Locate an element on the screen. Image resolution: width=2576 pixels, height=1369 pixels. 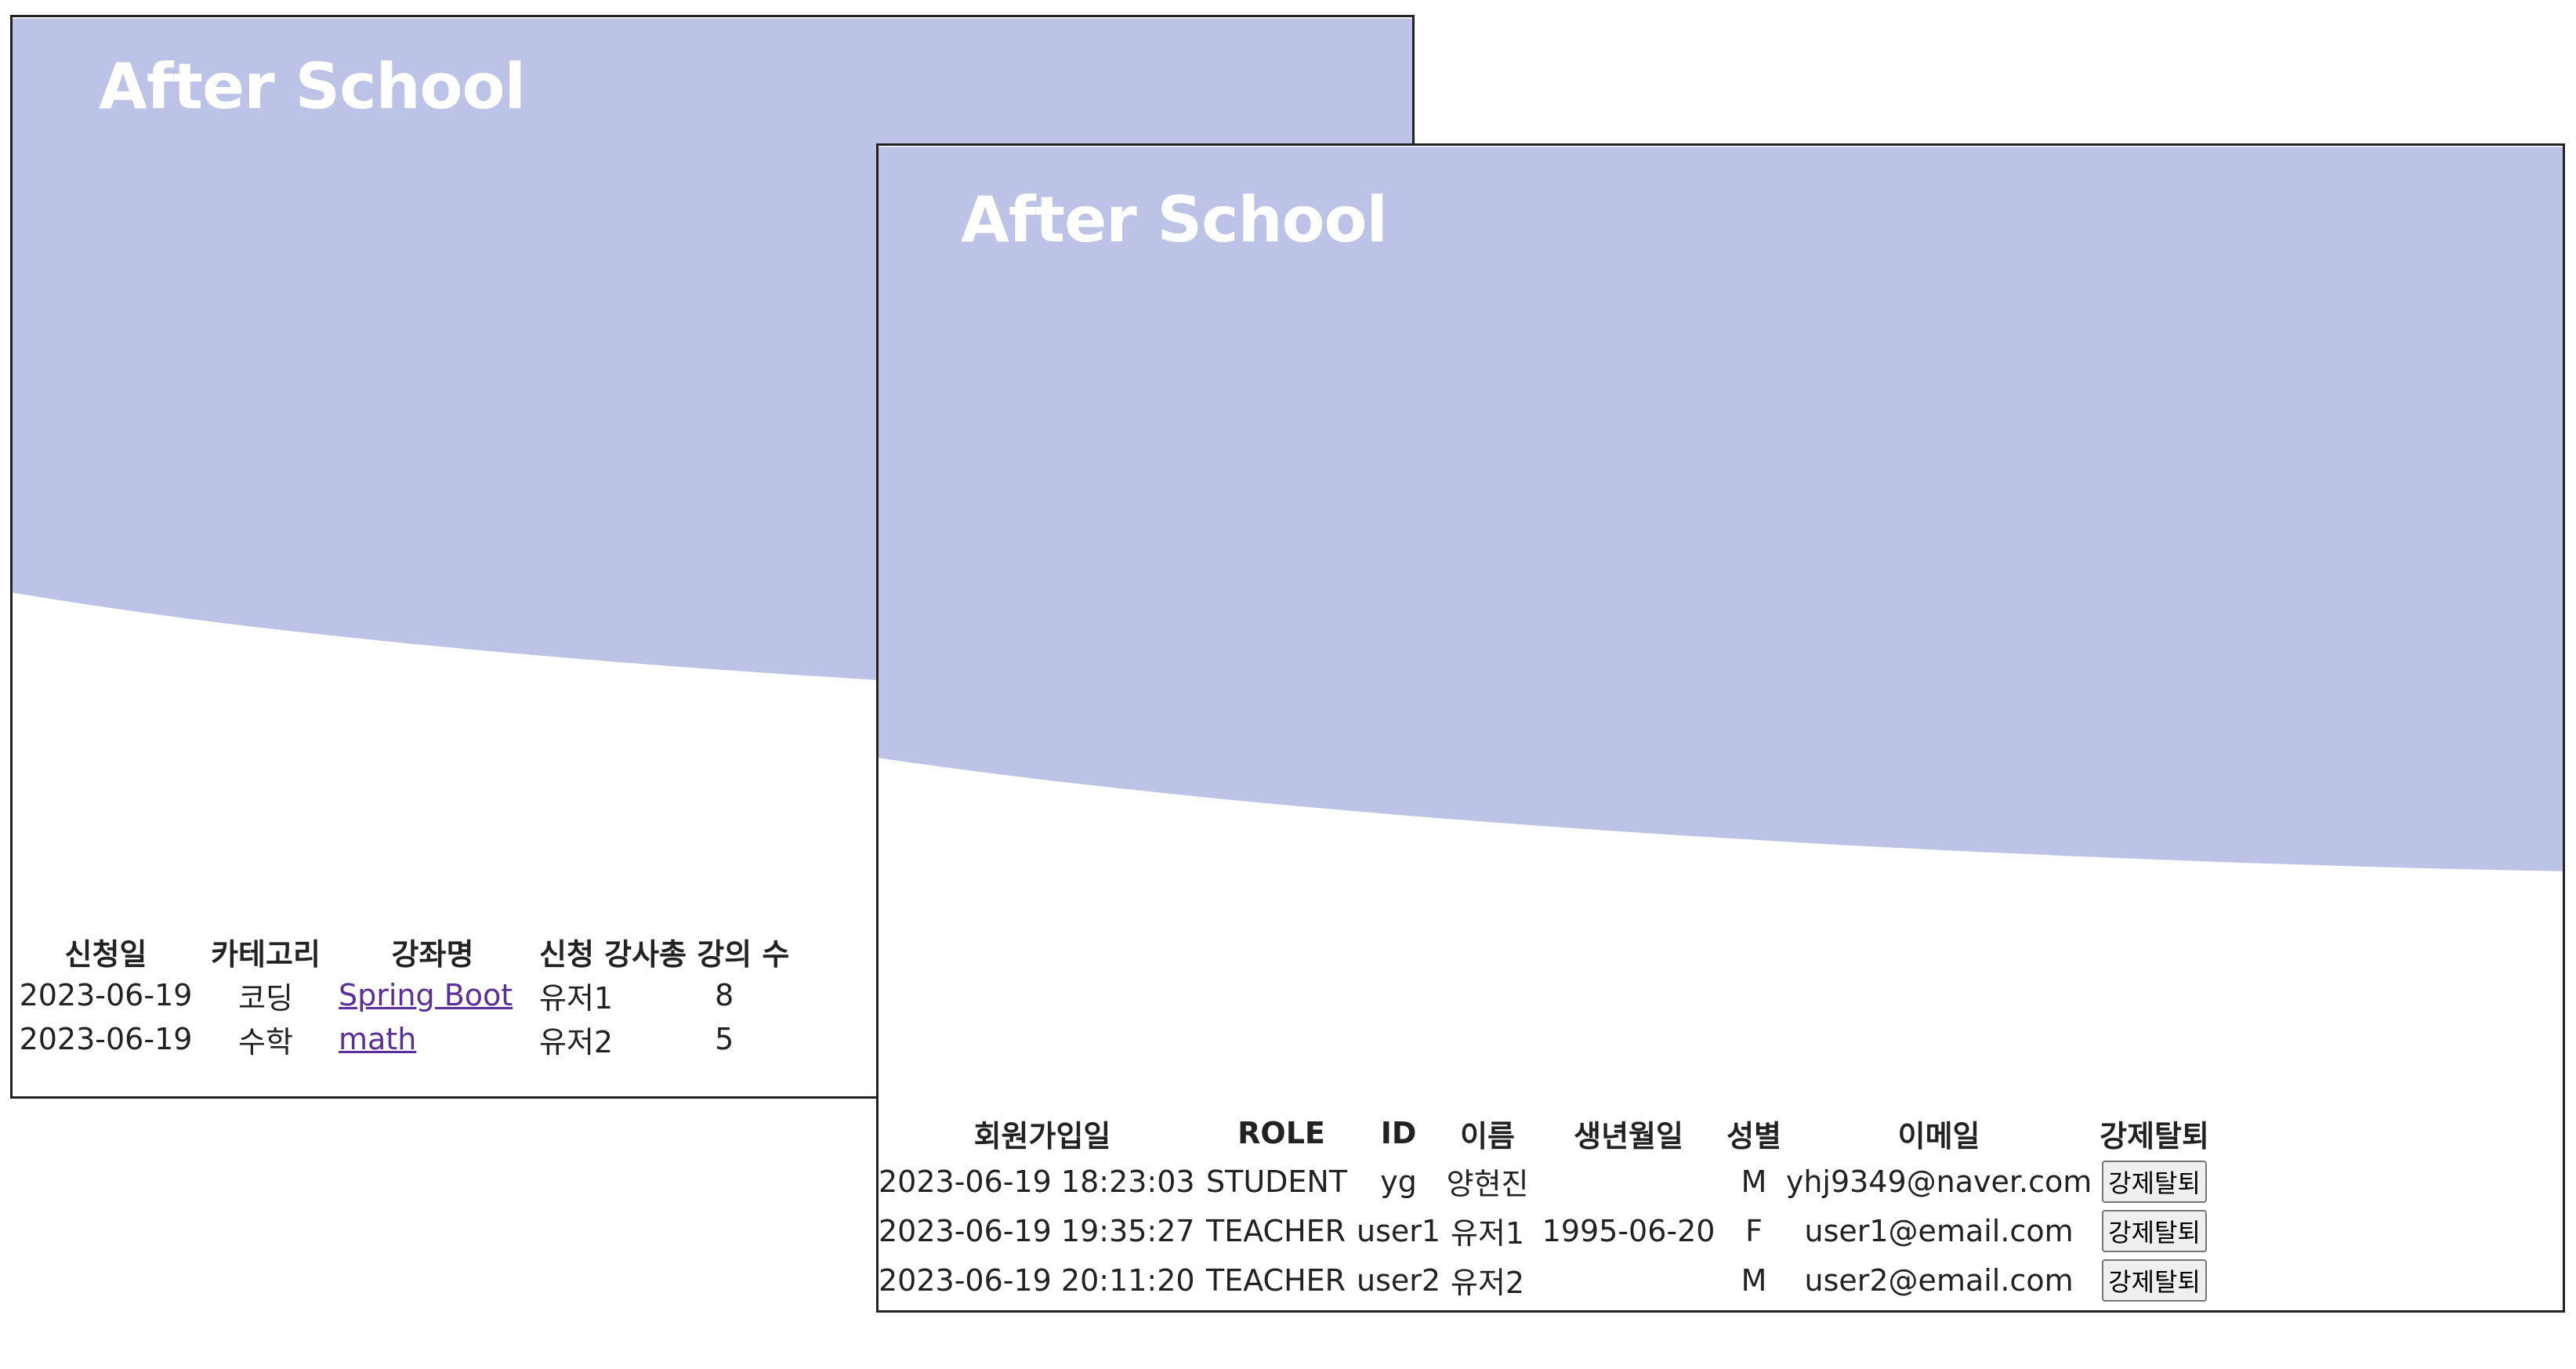
cell-lecture-count: 8 is located at coordinates (724, 995).